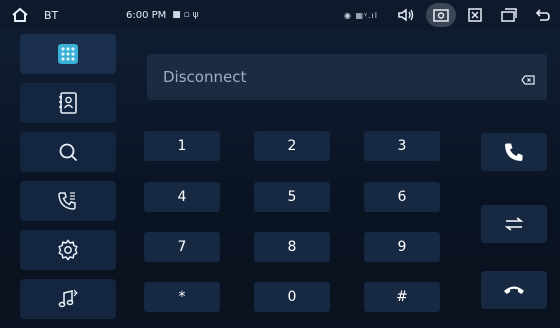 This screenshot has width=560, height=328. Describe the element at coordinates (51, 15) in the screenshot. I see `app-label: BT` at that location.